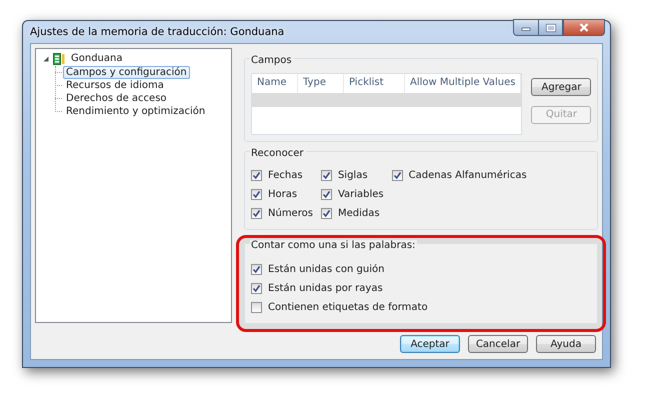  I want to click on tree-item: Derechos de acceso, so click(116, 98).